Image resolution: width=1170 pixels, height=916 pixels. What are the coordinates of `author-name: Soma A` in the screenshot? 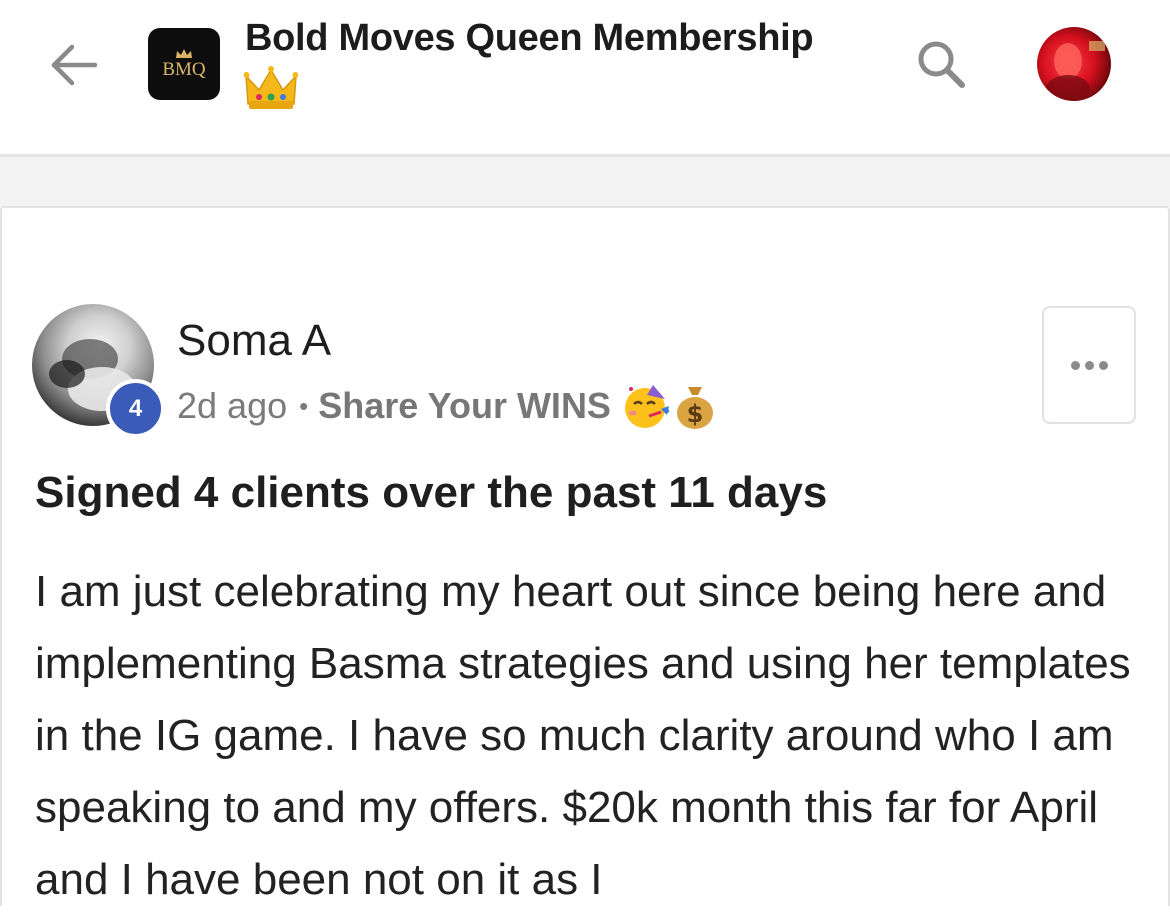 It's located at (254, 341).